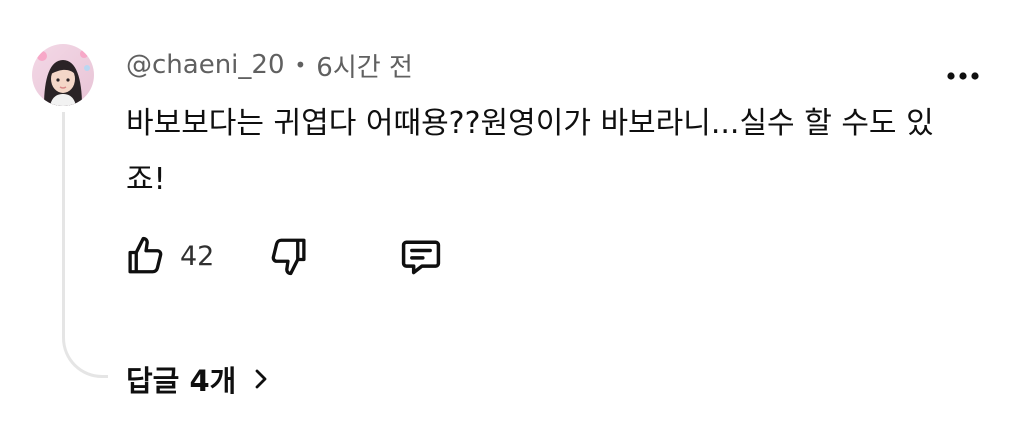  I want to click on reply-button, so click(421, 256).